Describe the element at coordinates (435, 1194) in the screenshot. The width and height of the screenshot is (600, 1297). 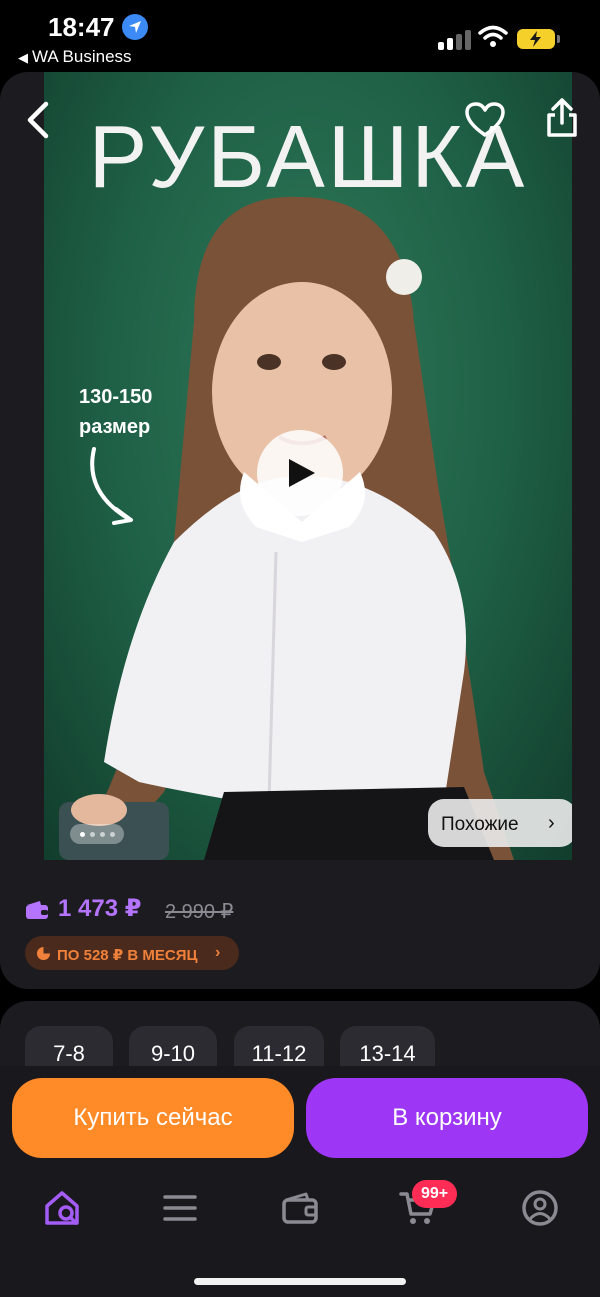
I see `cart-count-badge: 99+` at that location.